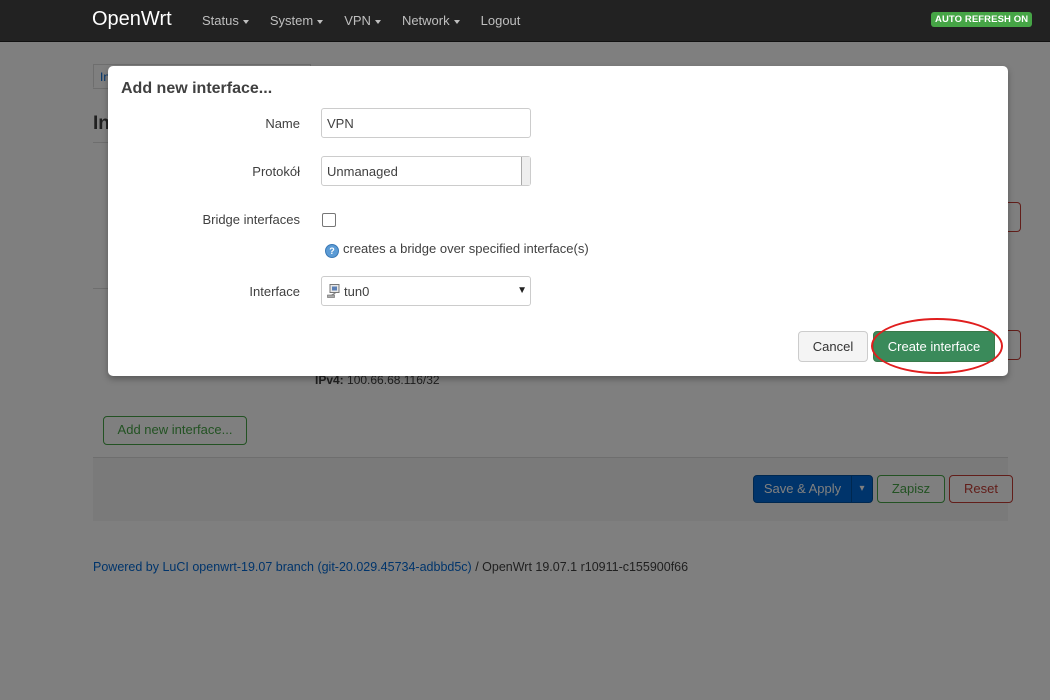 The image size is (1050, 700). I want to click on menu-system: System, so click(296, 20).